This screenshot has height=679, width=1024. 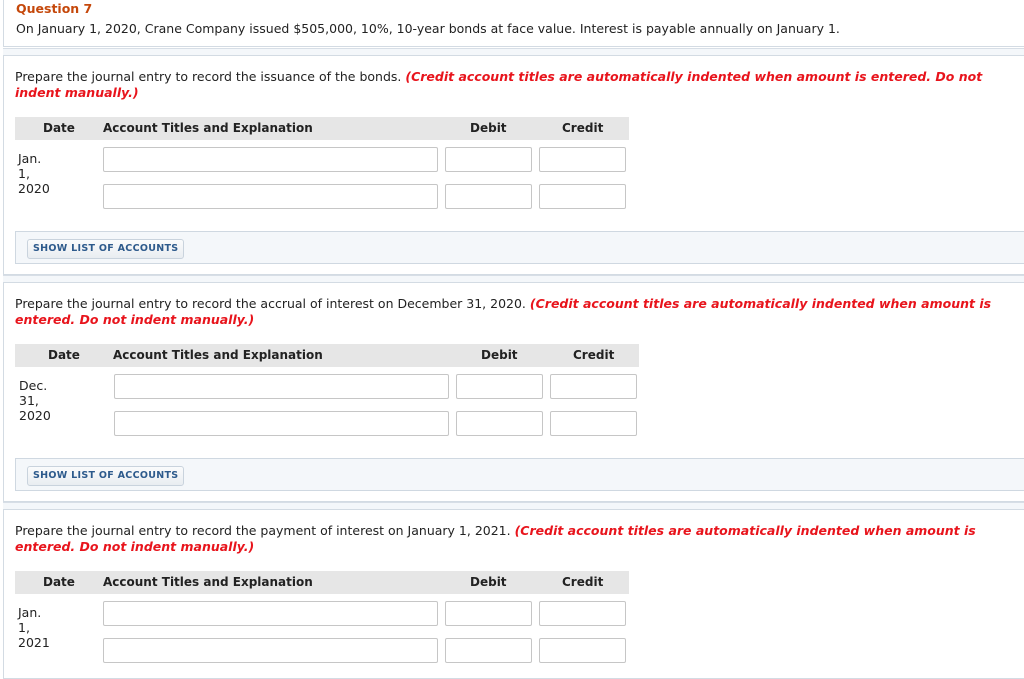 I want to click on entry-date: Dec. 31, 2020, so click(x=35, y=400).